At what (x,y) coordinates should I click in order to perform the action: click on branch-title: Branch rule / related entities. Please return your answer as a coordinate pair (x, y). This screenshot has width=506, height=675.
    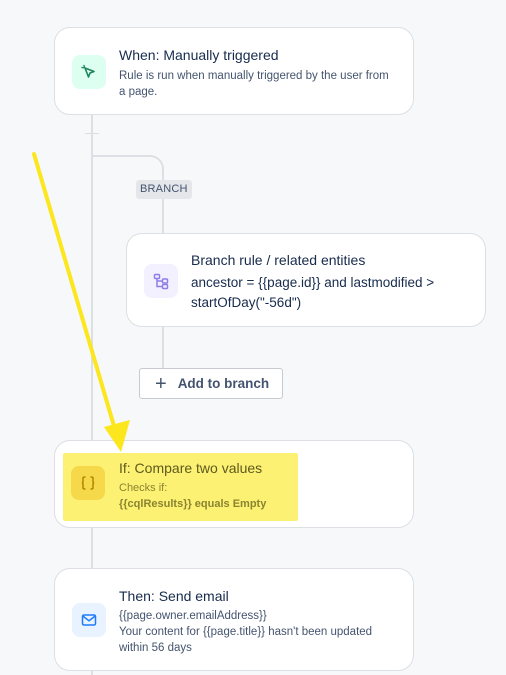
    Looking at the image, I should click on (278, 260).